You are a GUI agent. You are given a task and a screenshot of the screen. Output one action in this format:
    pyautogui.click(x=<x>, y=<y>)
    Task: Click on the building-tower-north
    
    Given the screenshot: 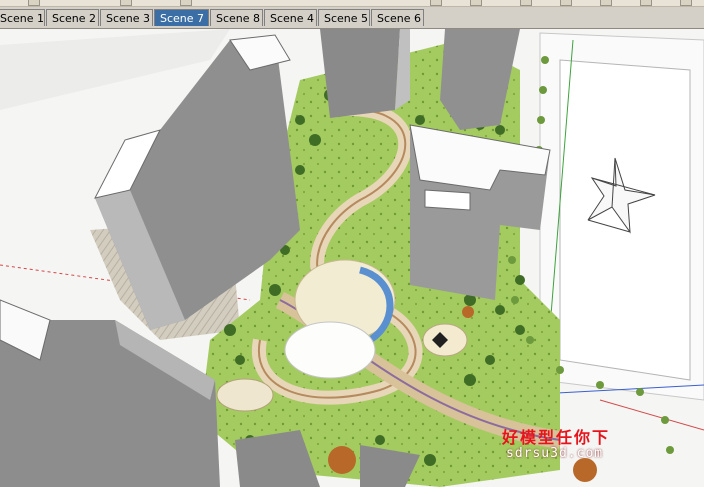 What is the action you would take?
    pyautogui.click(x=365, y=73)
    